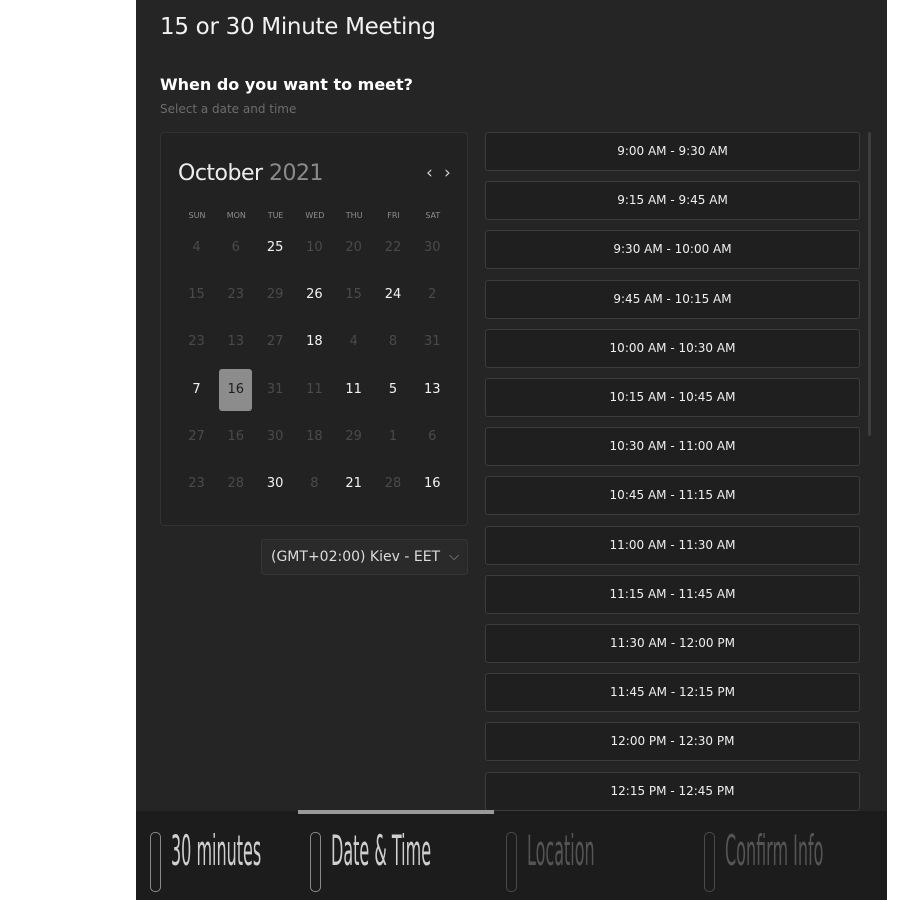  I want to click on chevron-left-icon: ‹, so click(429, 173).